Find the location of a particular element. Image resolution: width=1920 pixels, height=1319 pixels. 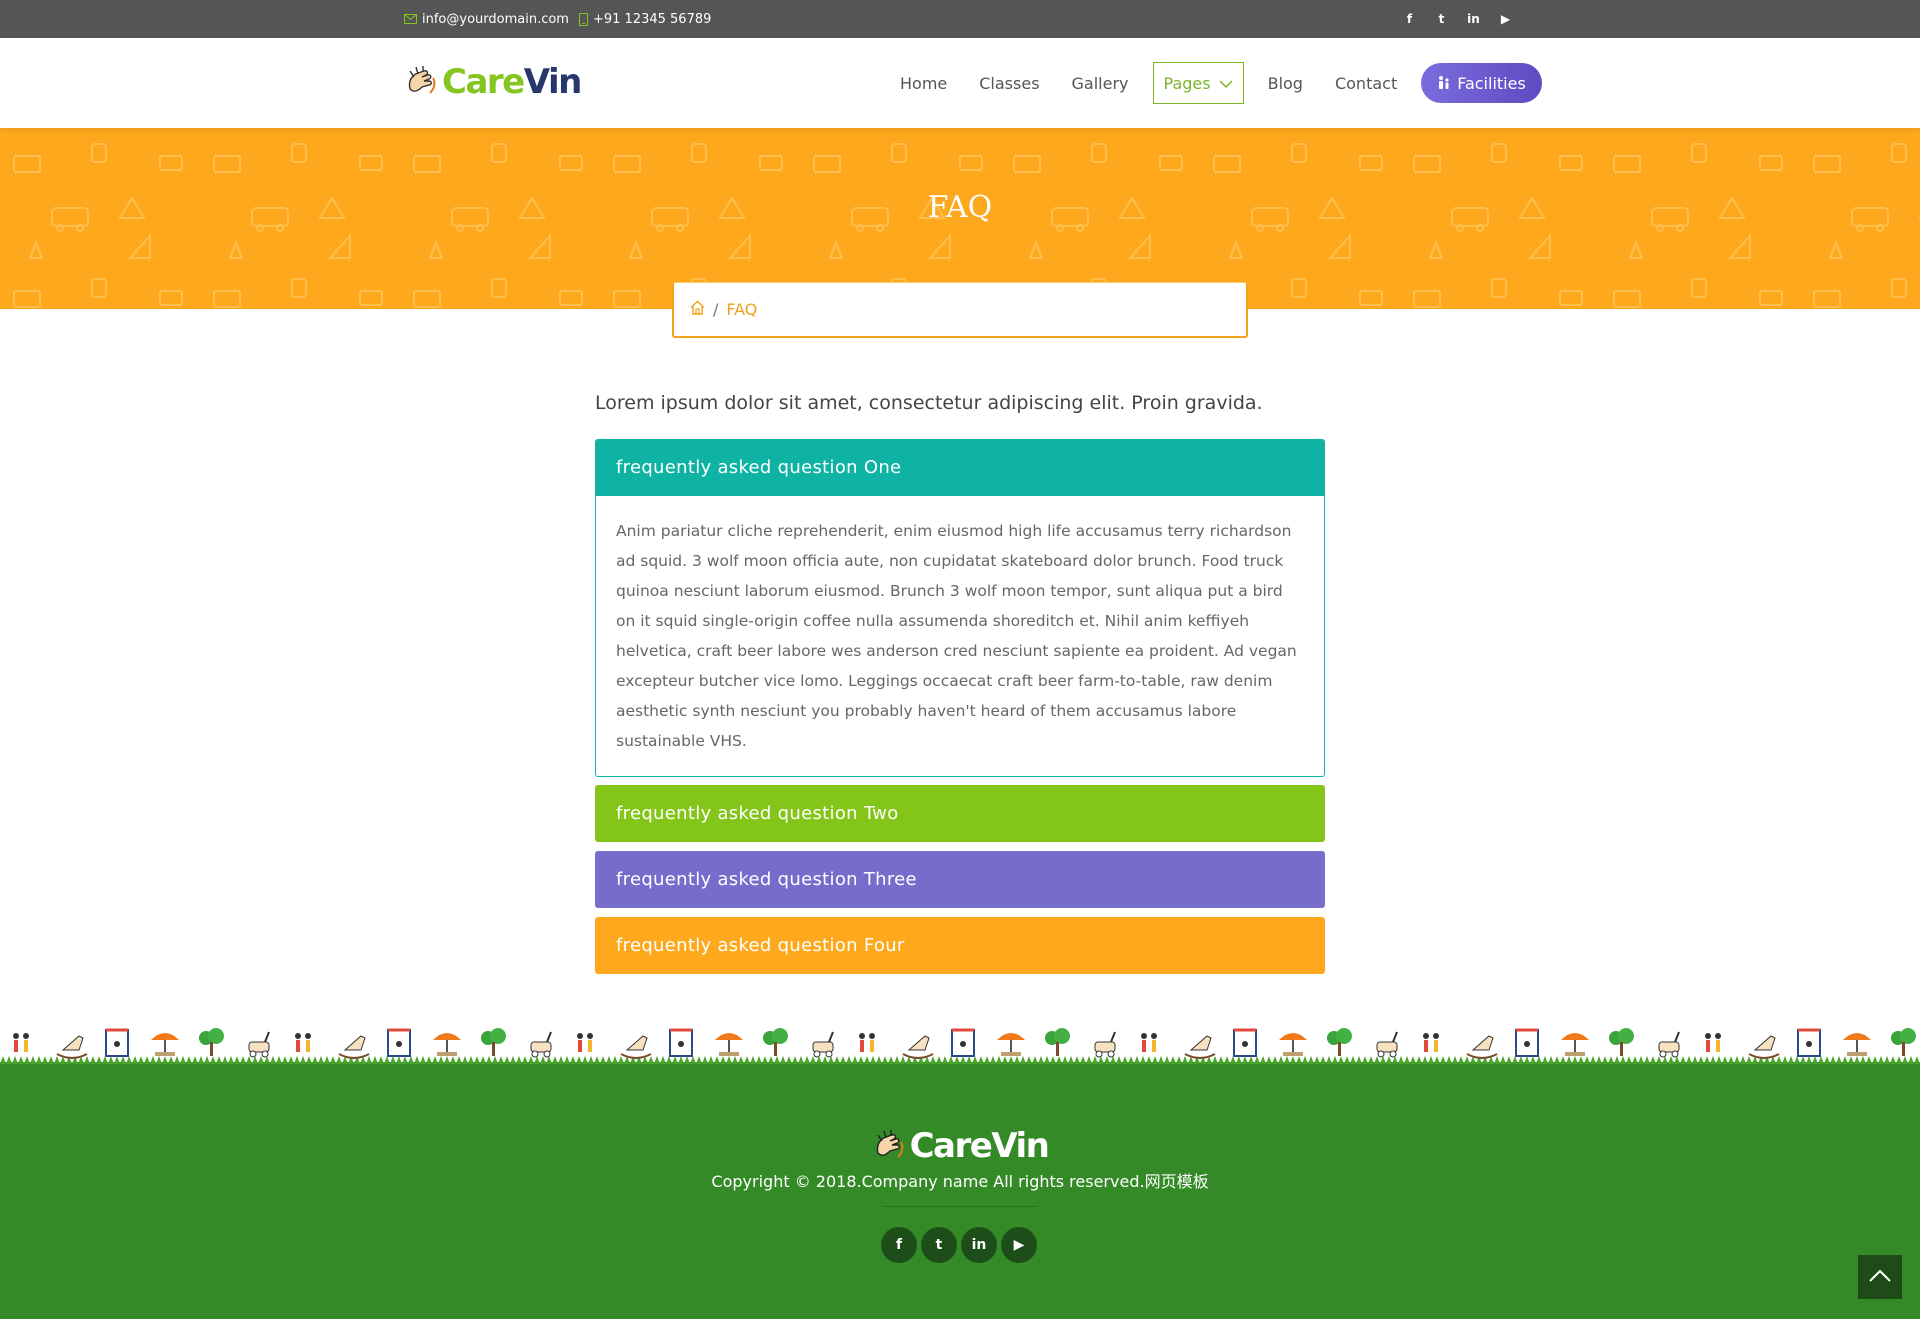

phone-contact: +91 12345 56789 is located at coordinates (645, 19).